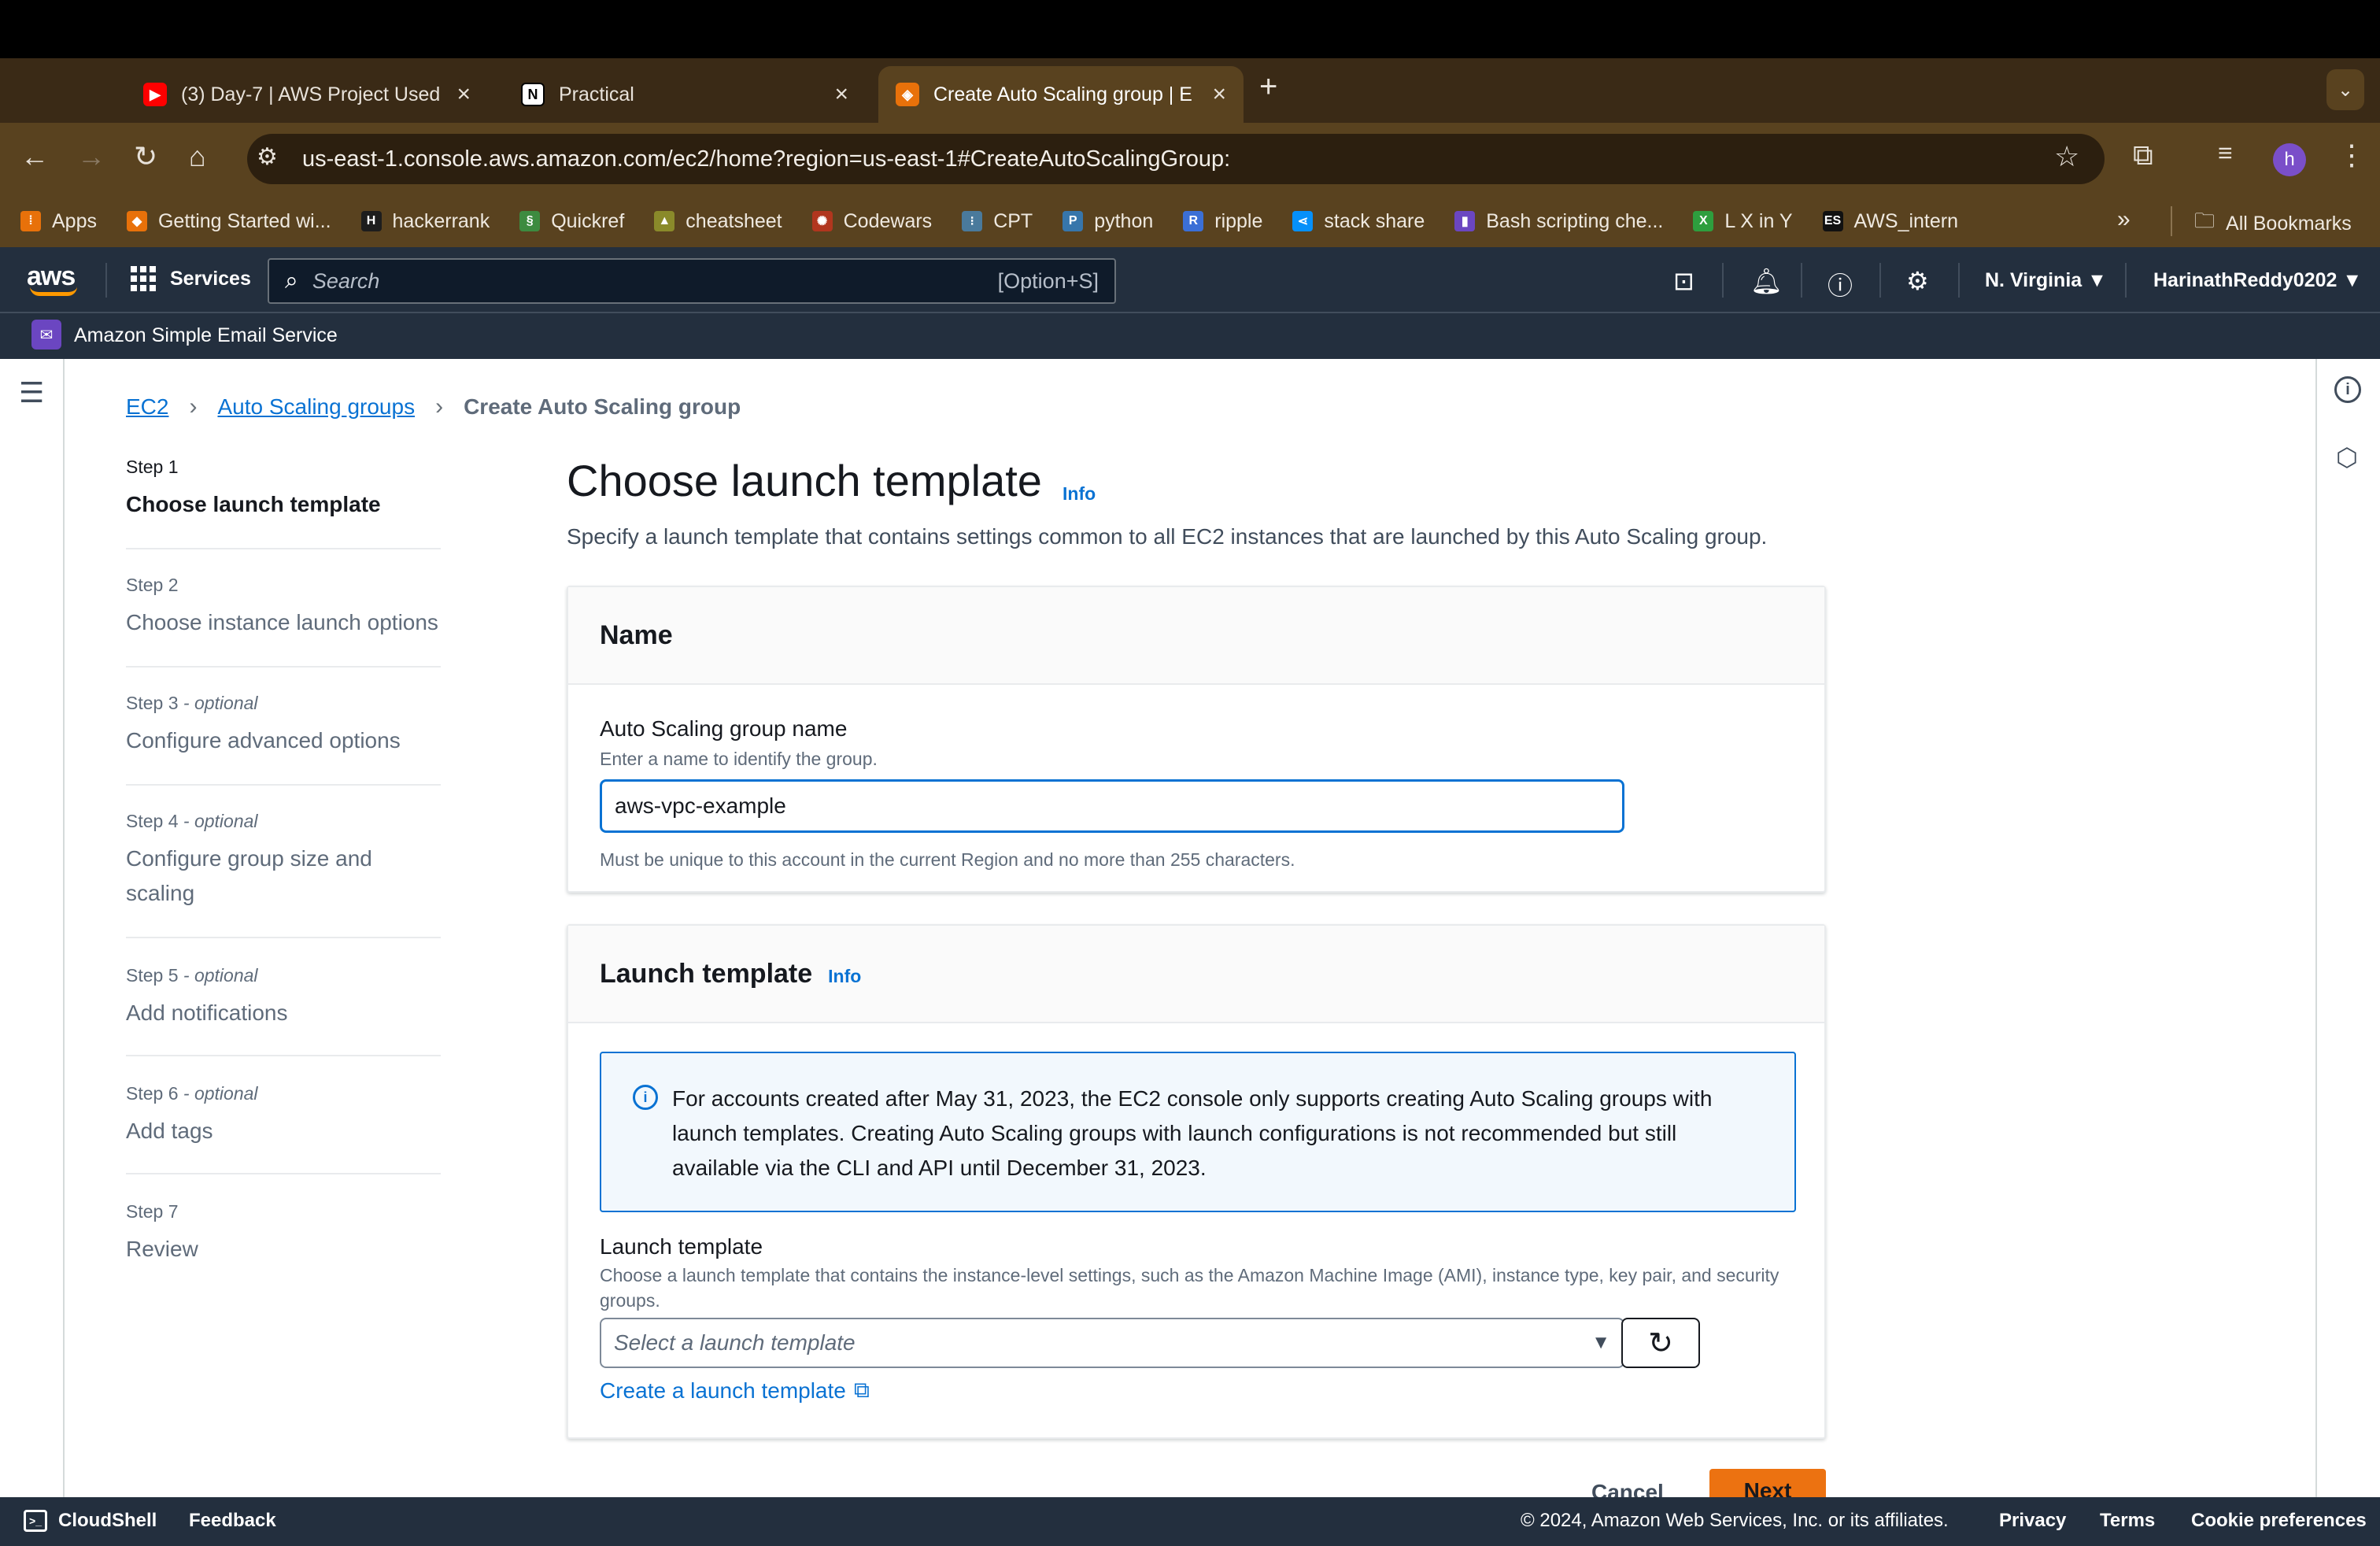 The height and width of the screenshot is (1546, 2380). I want to click on bookmark-stack-share: ⋖ stack share, so click(1358, 221).